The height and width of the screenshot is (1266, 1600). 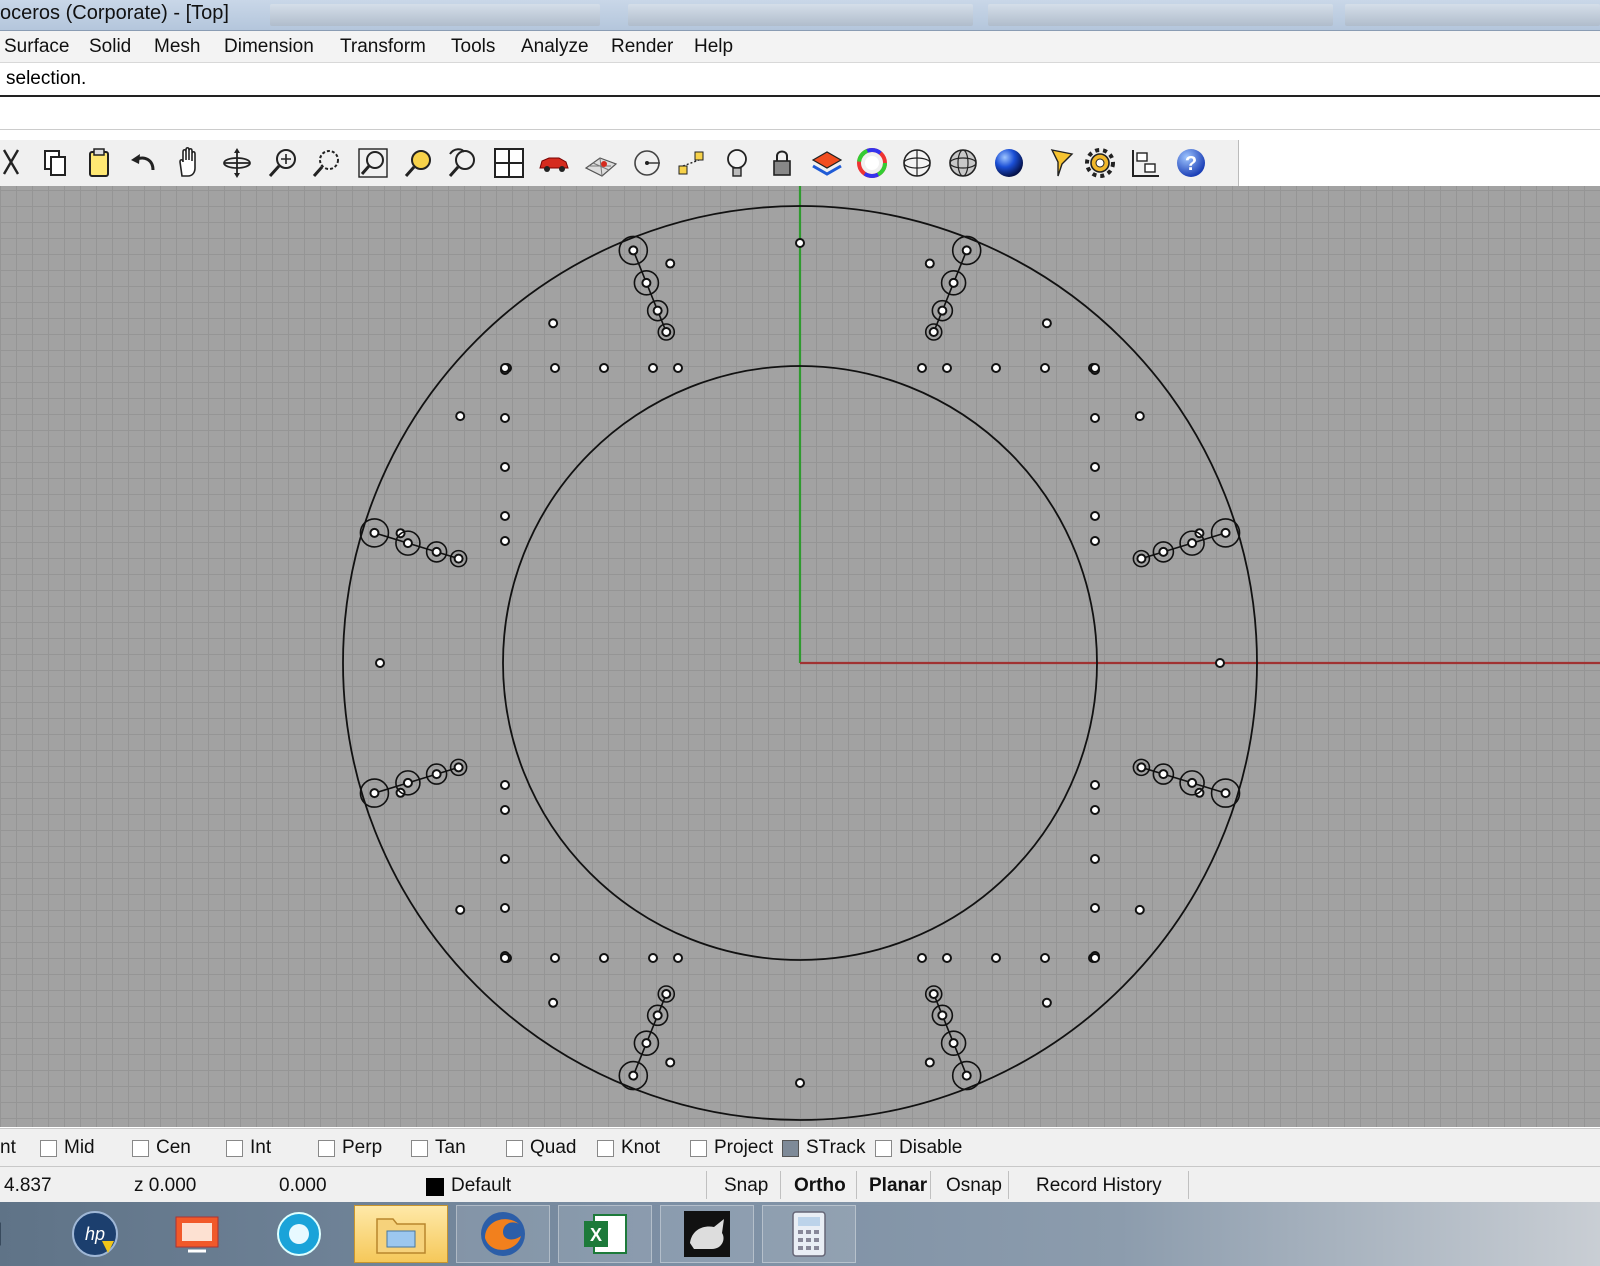 What do you see at coordinates (601, 163) in the screenshot?
I see `render-mesh-icon` at bounding box center [601, 163].